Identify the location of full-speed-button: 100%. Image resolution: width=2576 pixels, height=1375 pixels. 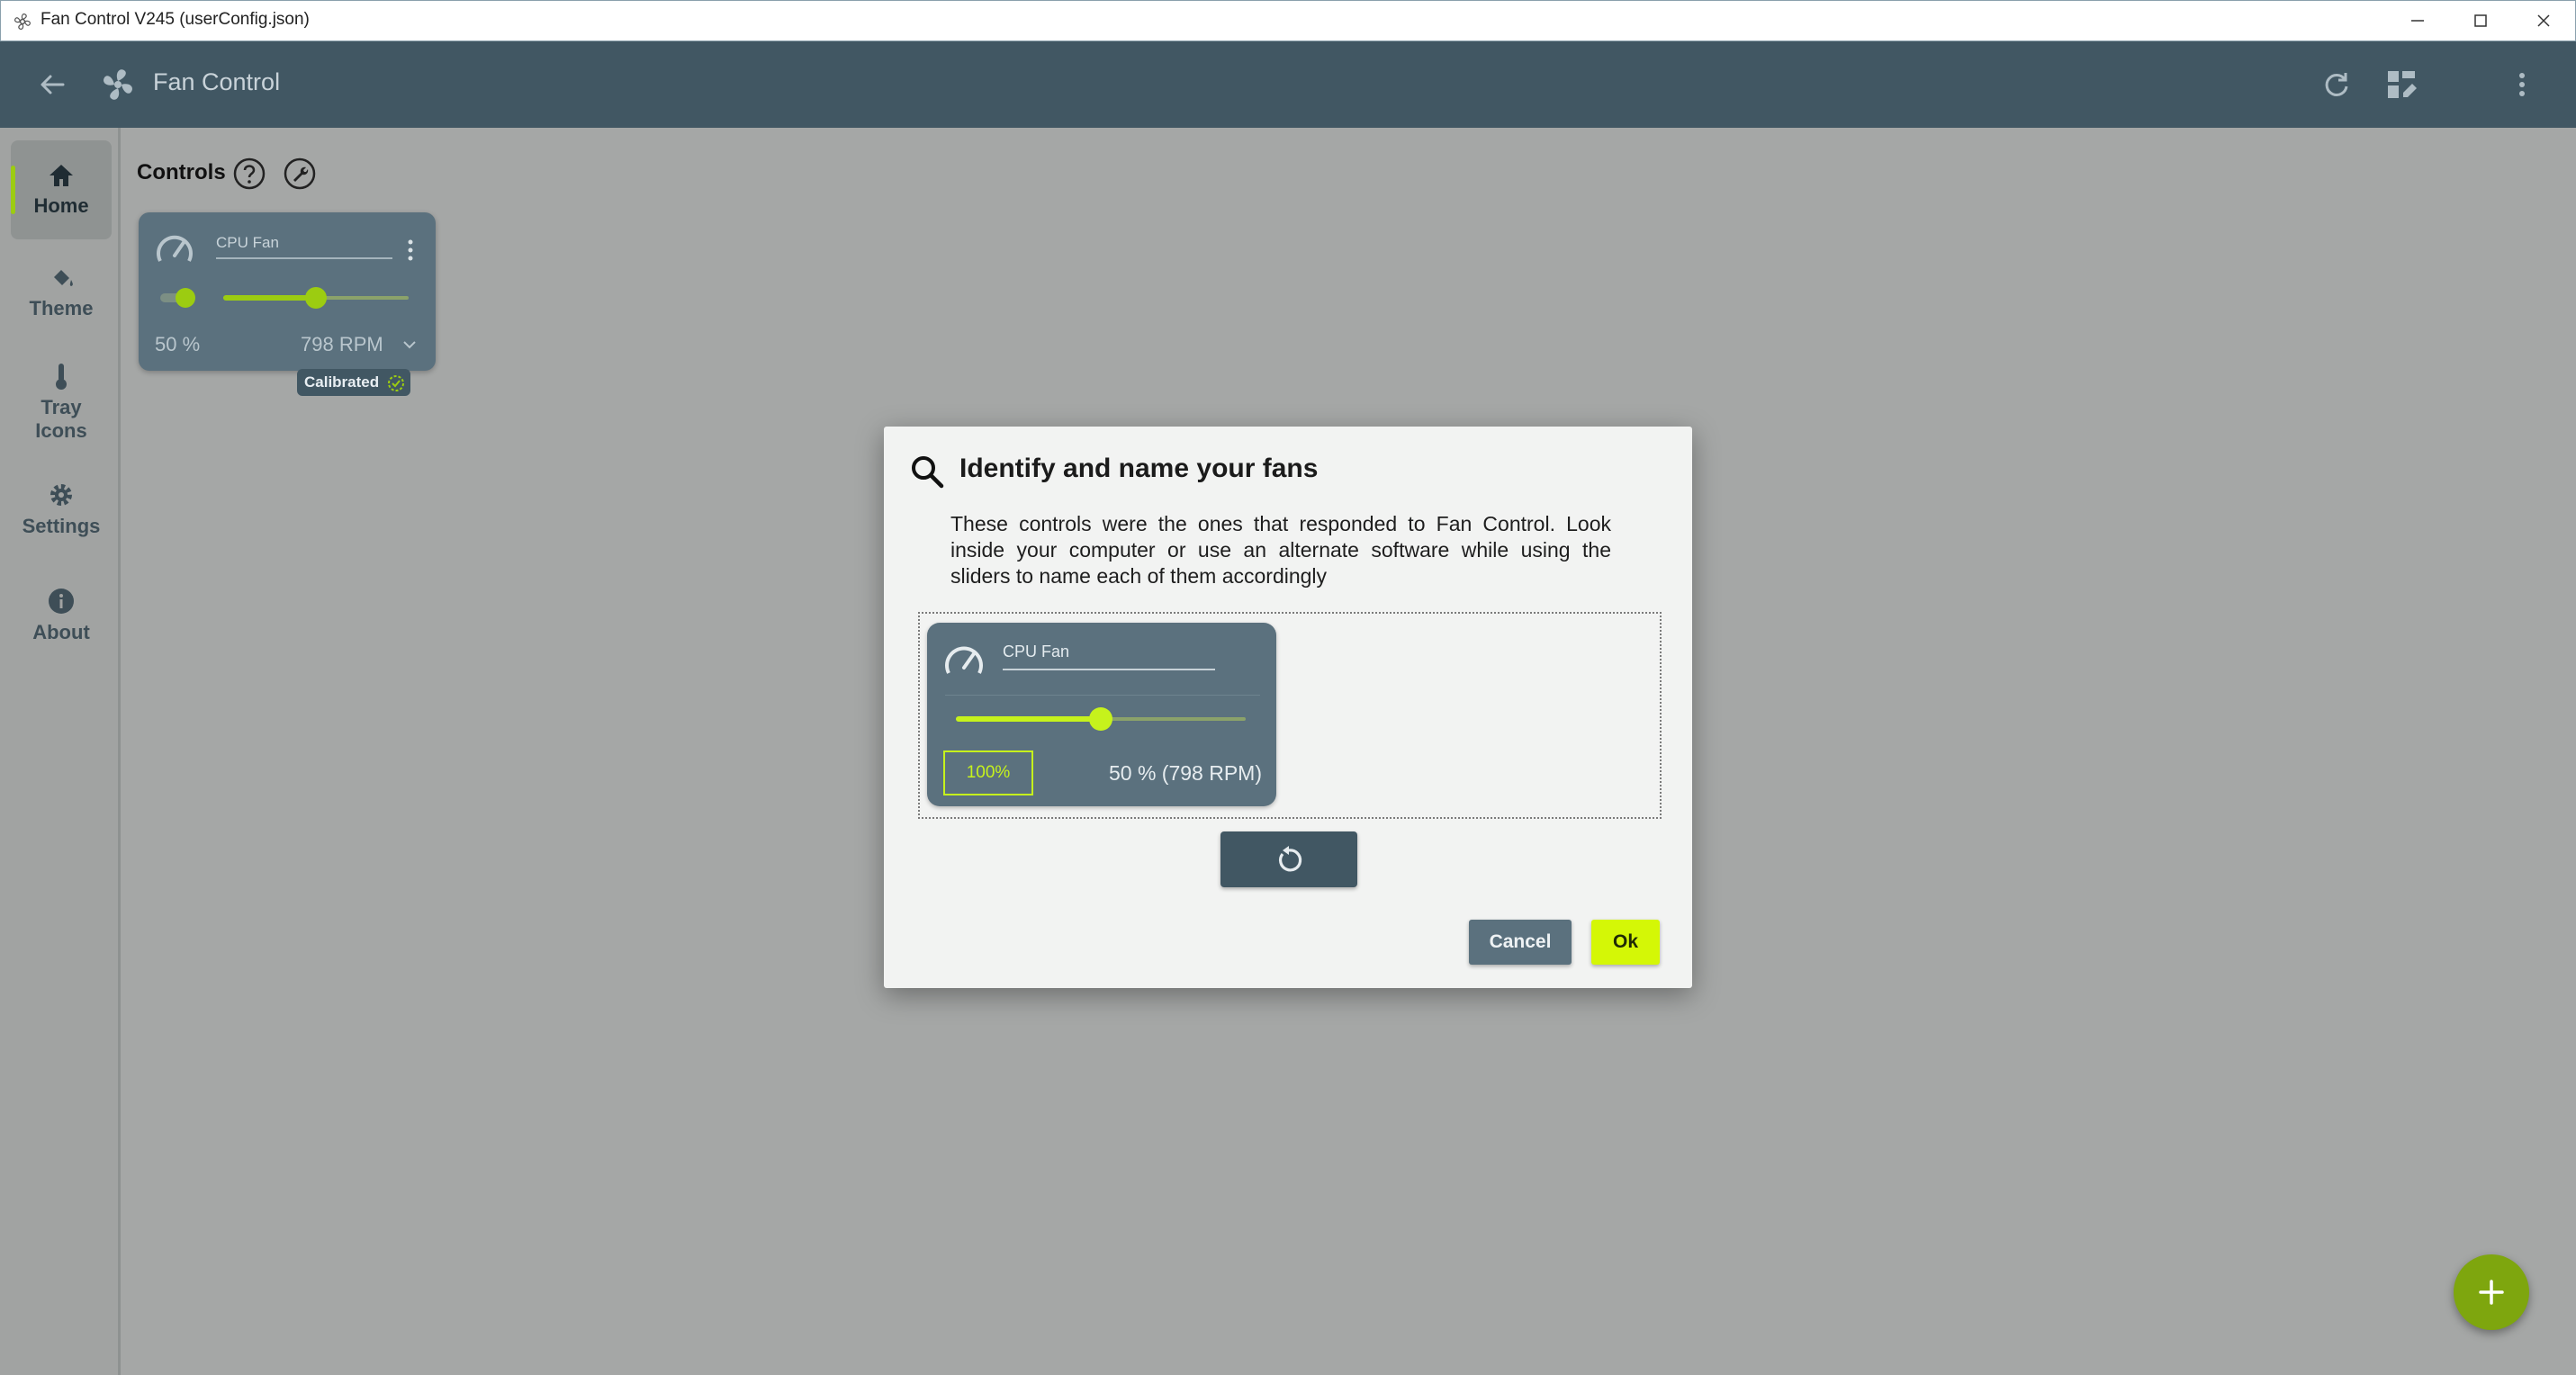
(988, 772).